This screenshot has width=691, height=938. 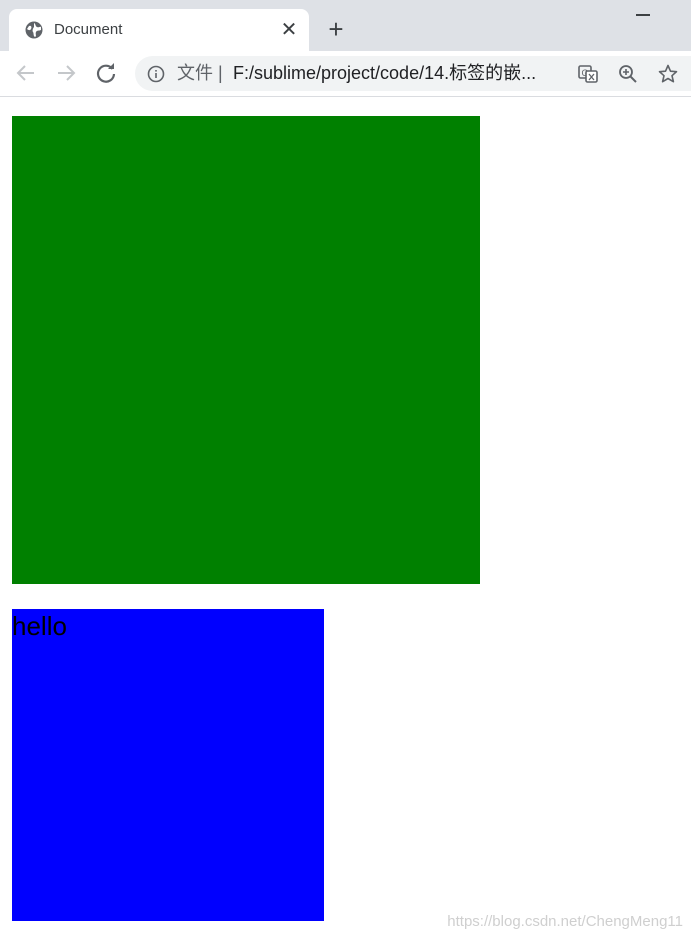 What do you see at coordinates (66, 73) in the screenshot?
I see `forward-arrow-icon` at bounding box center [66, 73].